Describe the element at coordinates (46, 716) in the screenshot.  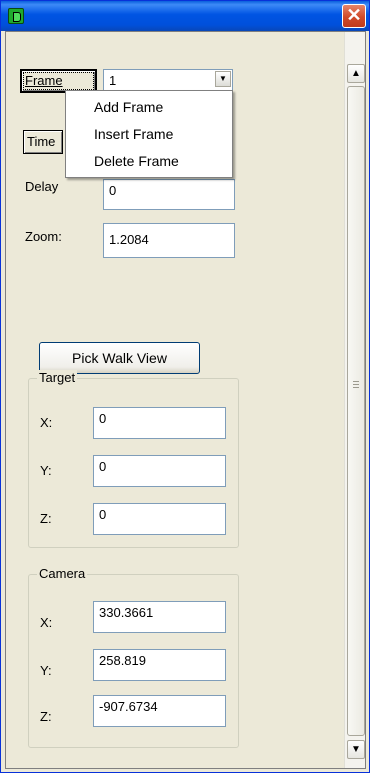
I see `camera-z-label: Z:` at that location.